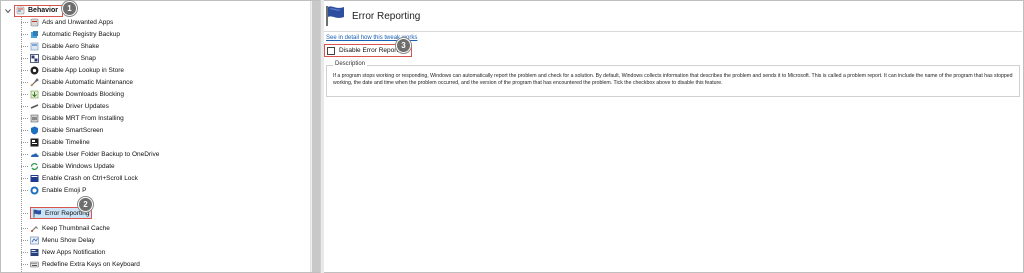 The width and height of the screenshot is (1024, 273). What do you see at coordinates (65, 106) in the screenshot?
I see `tree-item: Disable Driver Updates` at bounding box center [65, 106].